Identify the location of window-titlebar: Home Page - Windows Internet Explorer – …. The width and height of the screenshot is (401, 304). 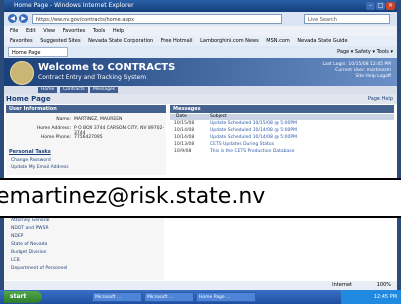
(200, 6).